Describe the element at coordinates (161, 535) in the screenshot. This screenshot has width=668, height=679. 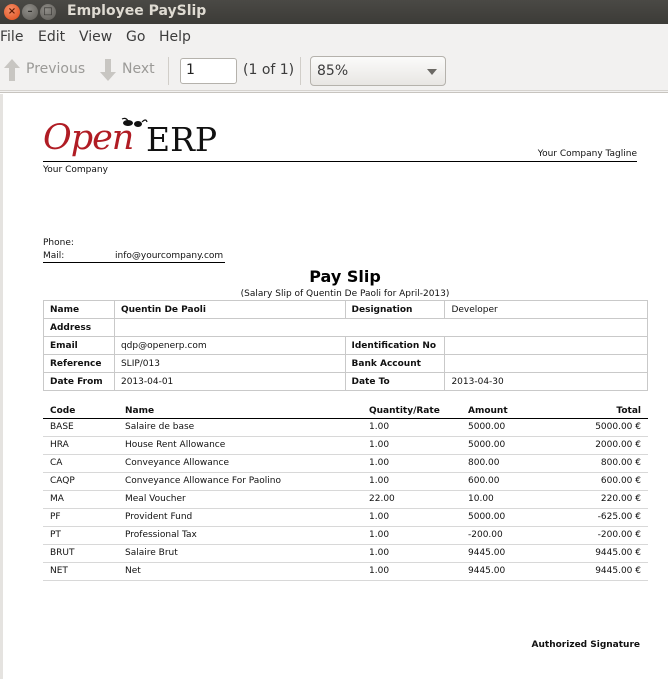
I see `line-name: Professional Tax` at that location.